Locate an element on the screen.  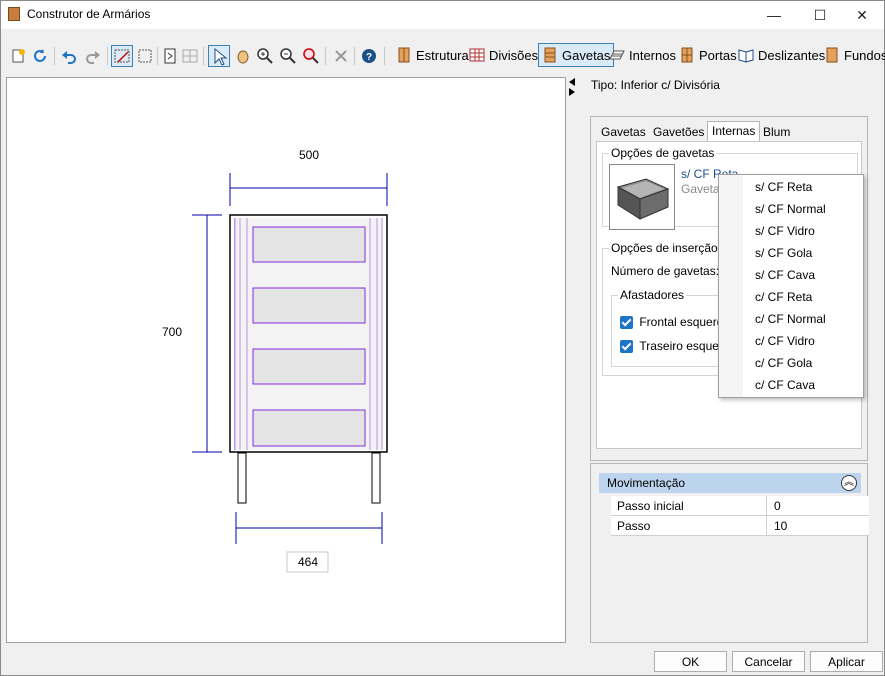
back-panel-icon is located at coordinates (832, 55).